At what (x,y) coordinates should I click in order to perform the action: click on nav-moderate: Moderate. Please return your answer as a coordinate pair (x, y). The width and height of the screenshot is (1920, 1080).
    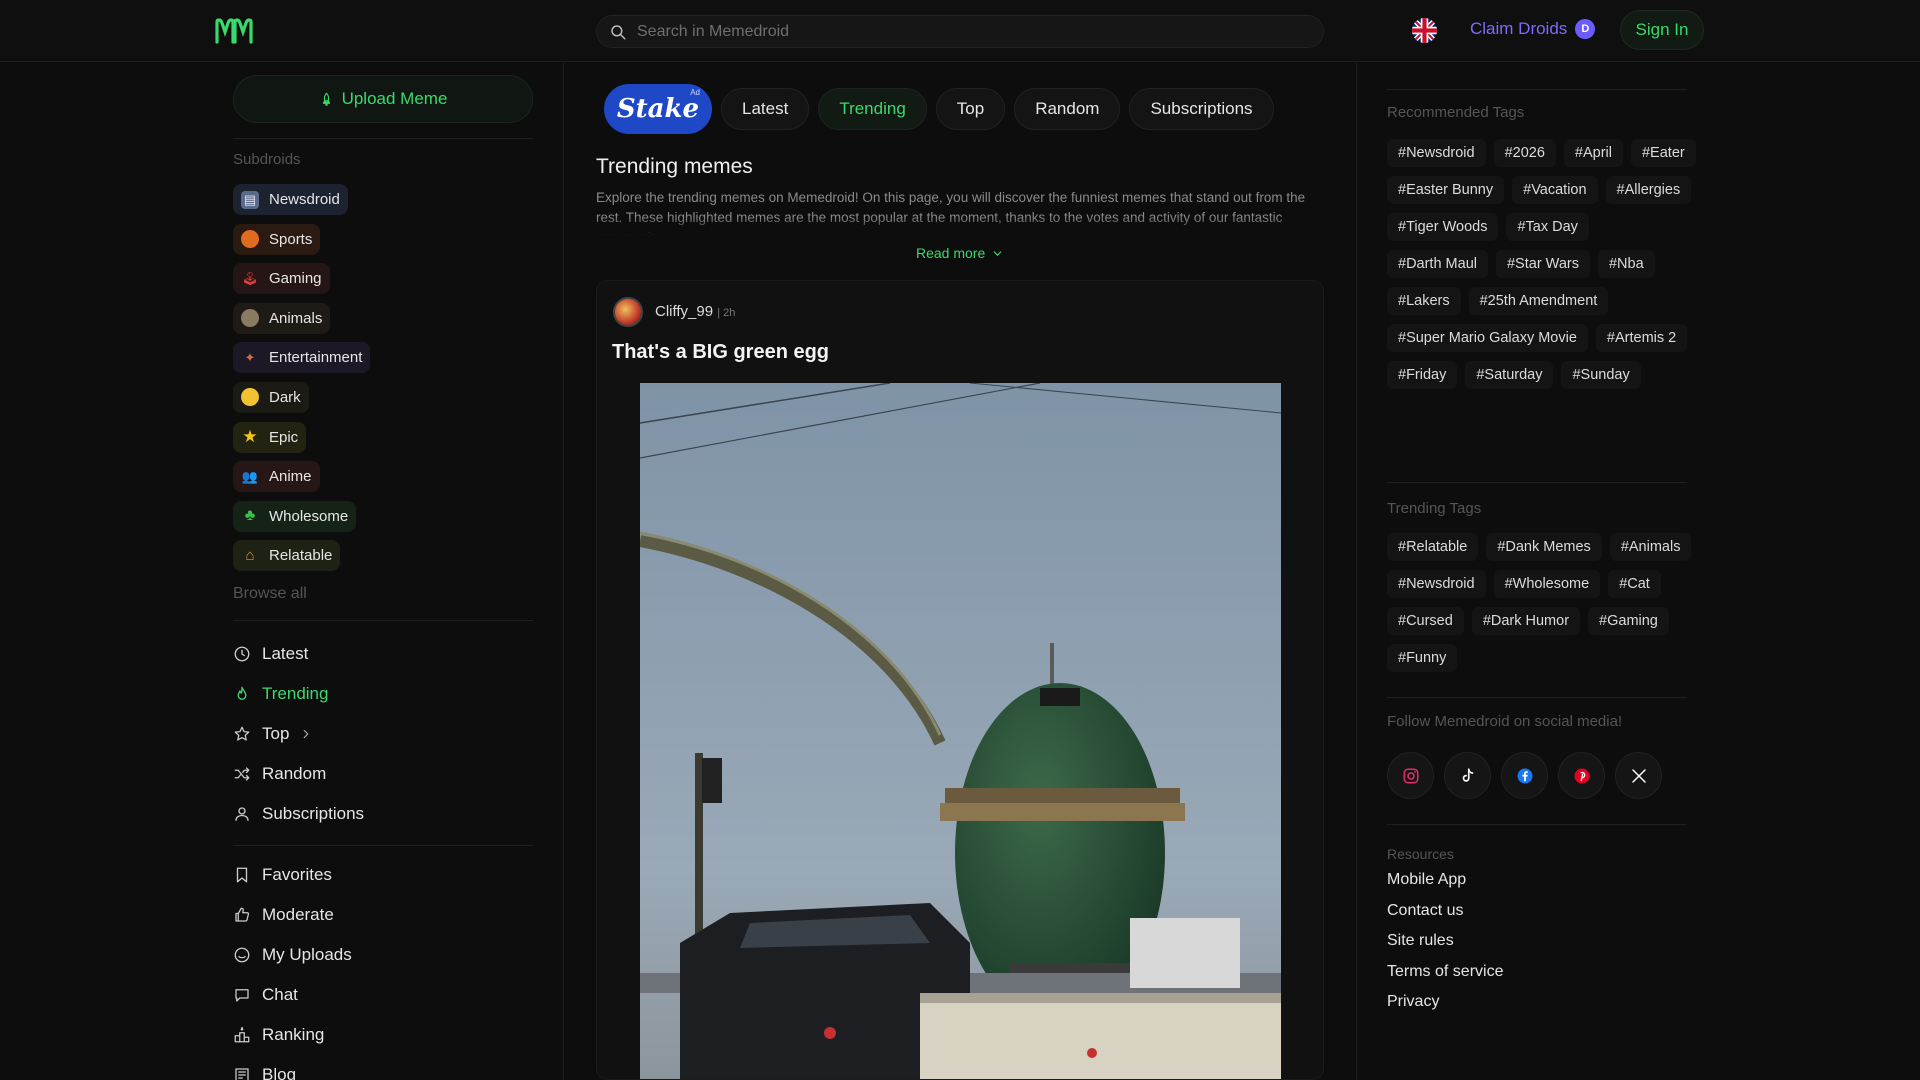
    Looking at the image, I should click on (292, 915).